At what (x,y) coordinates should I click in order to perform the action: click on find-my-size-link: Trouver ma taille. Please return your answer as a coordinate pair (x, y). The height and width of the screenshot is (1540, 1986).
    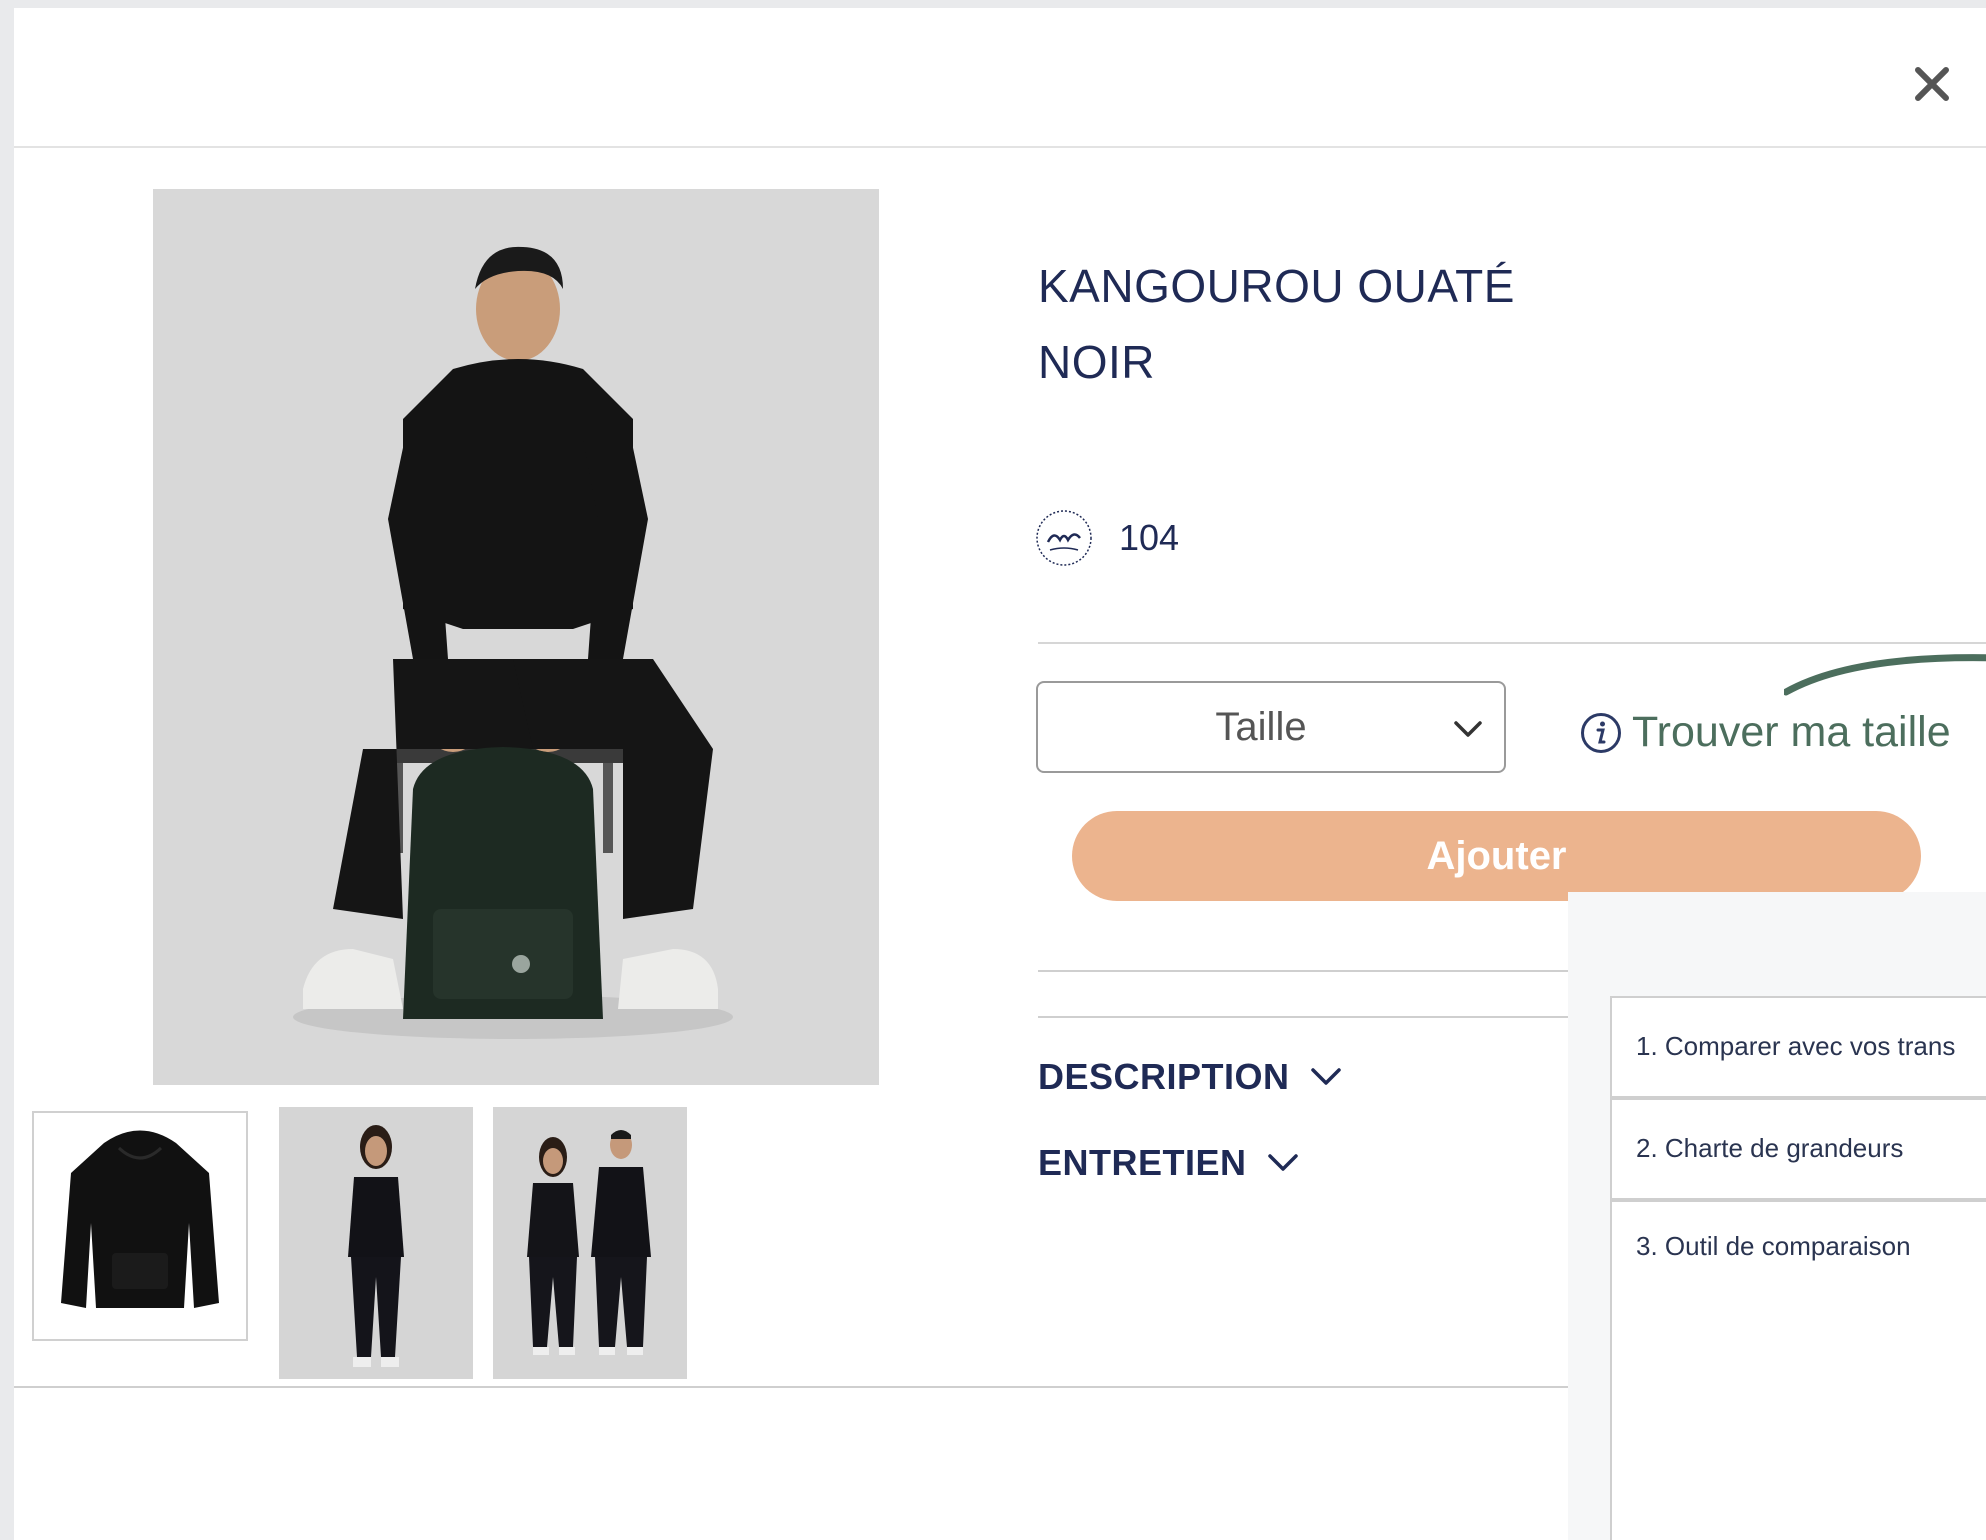
    Looking at the image, I should click on (1765, 732).